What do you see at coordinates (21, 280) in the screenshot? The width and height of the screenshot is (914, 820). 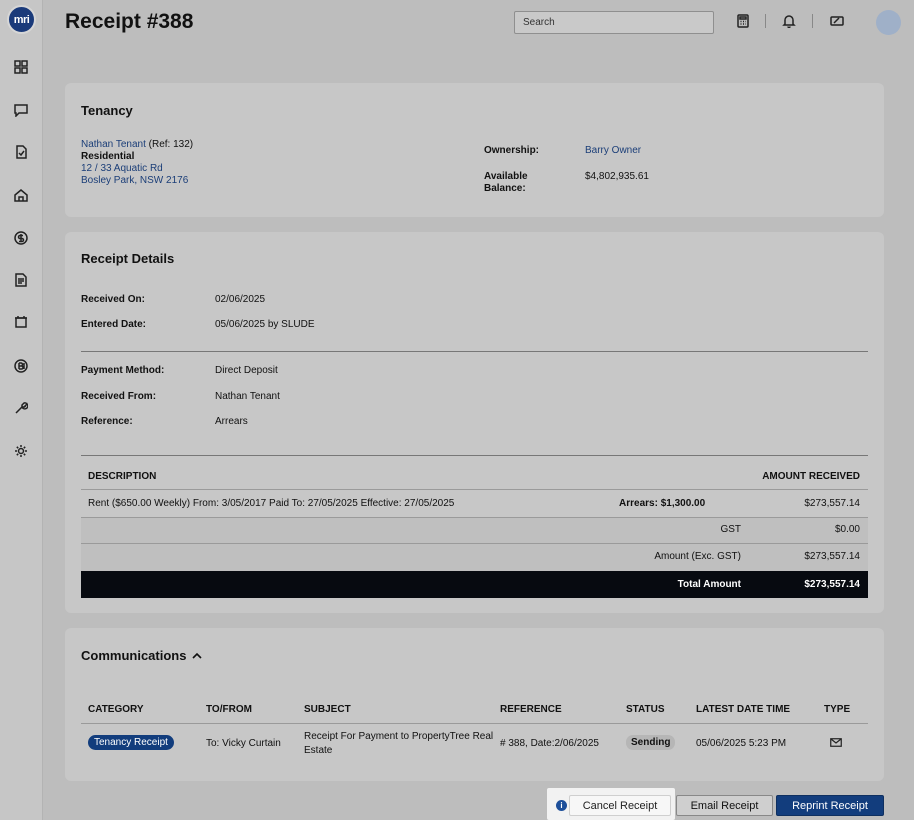 I see `documents-icon` at bounding box center [21, 280].